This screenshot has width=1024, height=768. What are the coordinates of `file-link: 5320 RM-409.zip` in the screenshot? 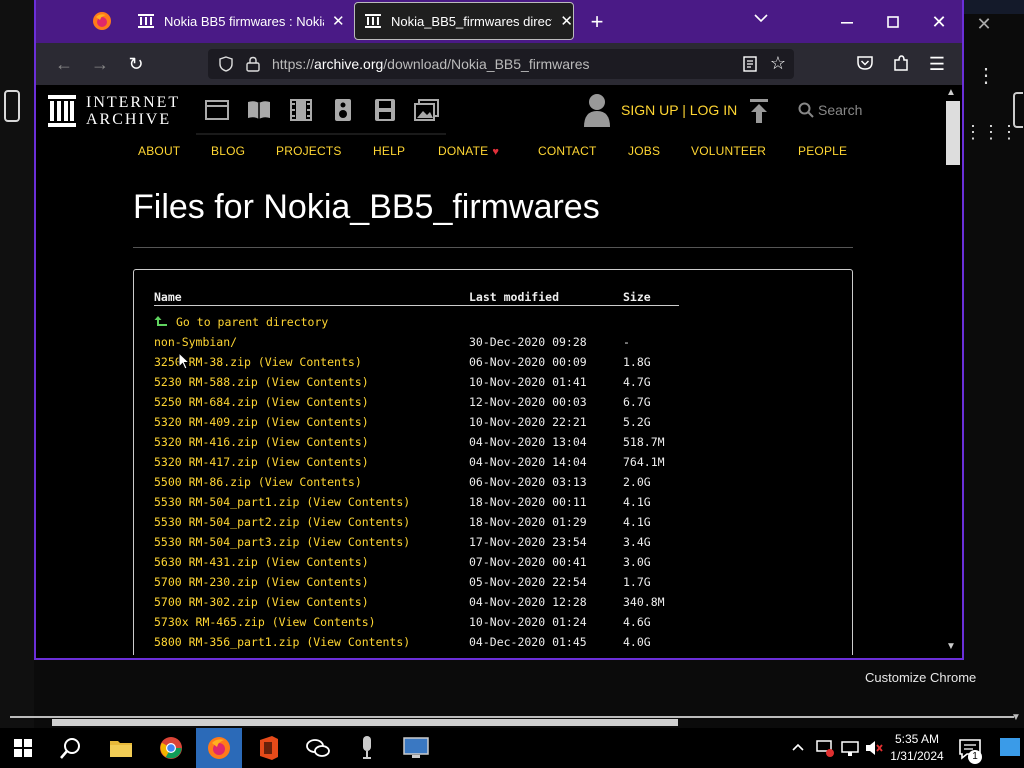 It's located at (206, 422).